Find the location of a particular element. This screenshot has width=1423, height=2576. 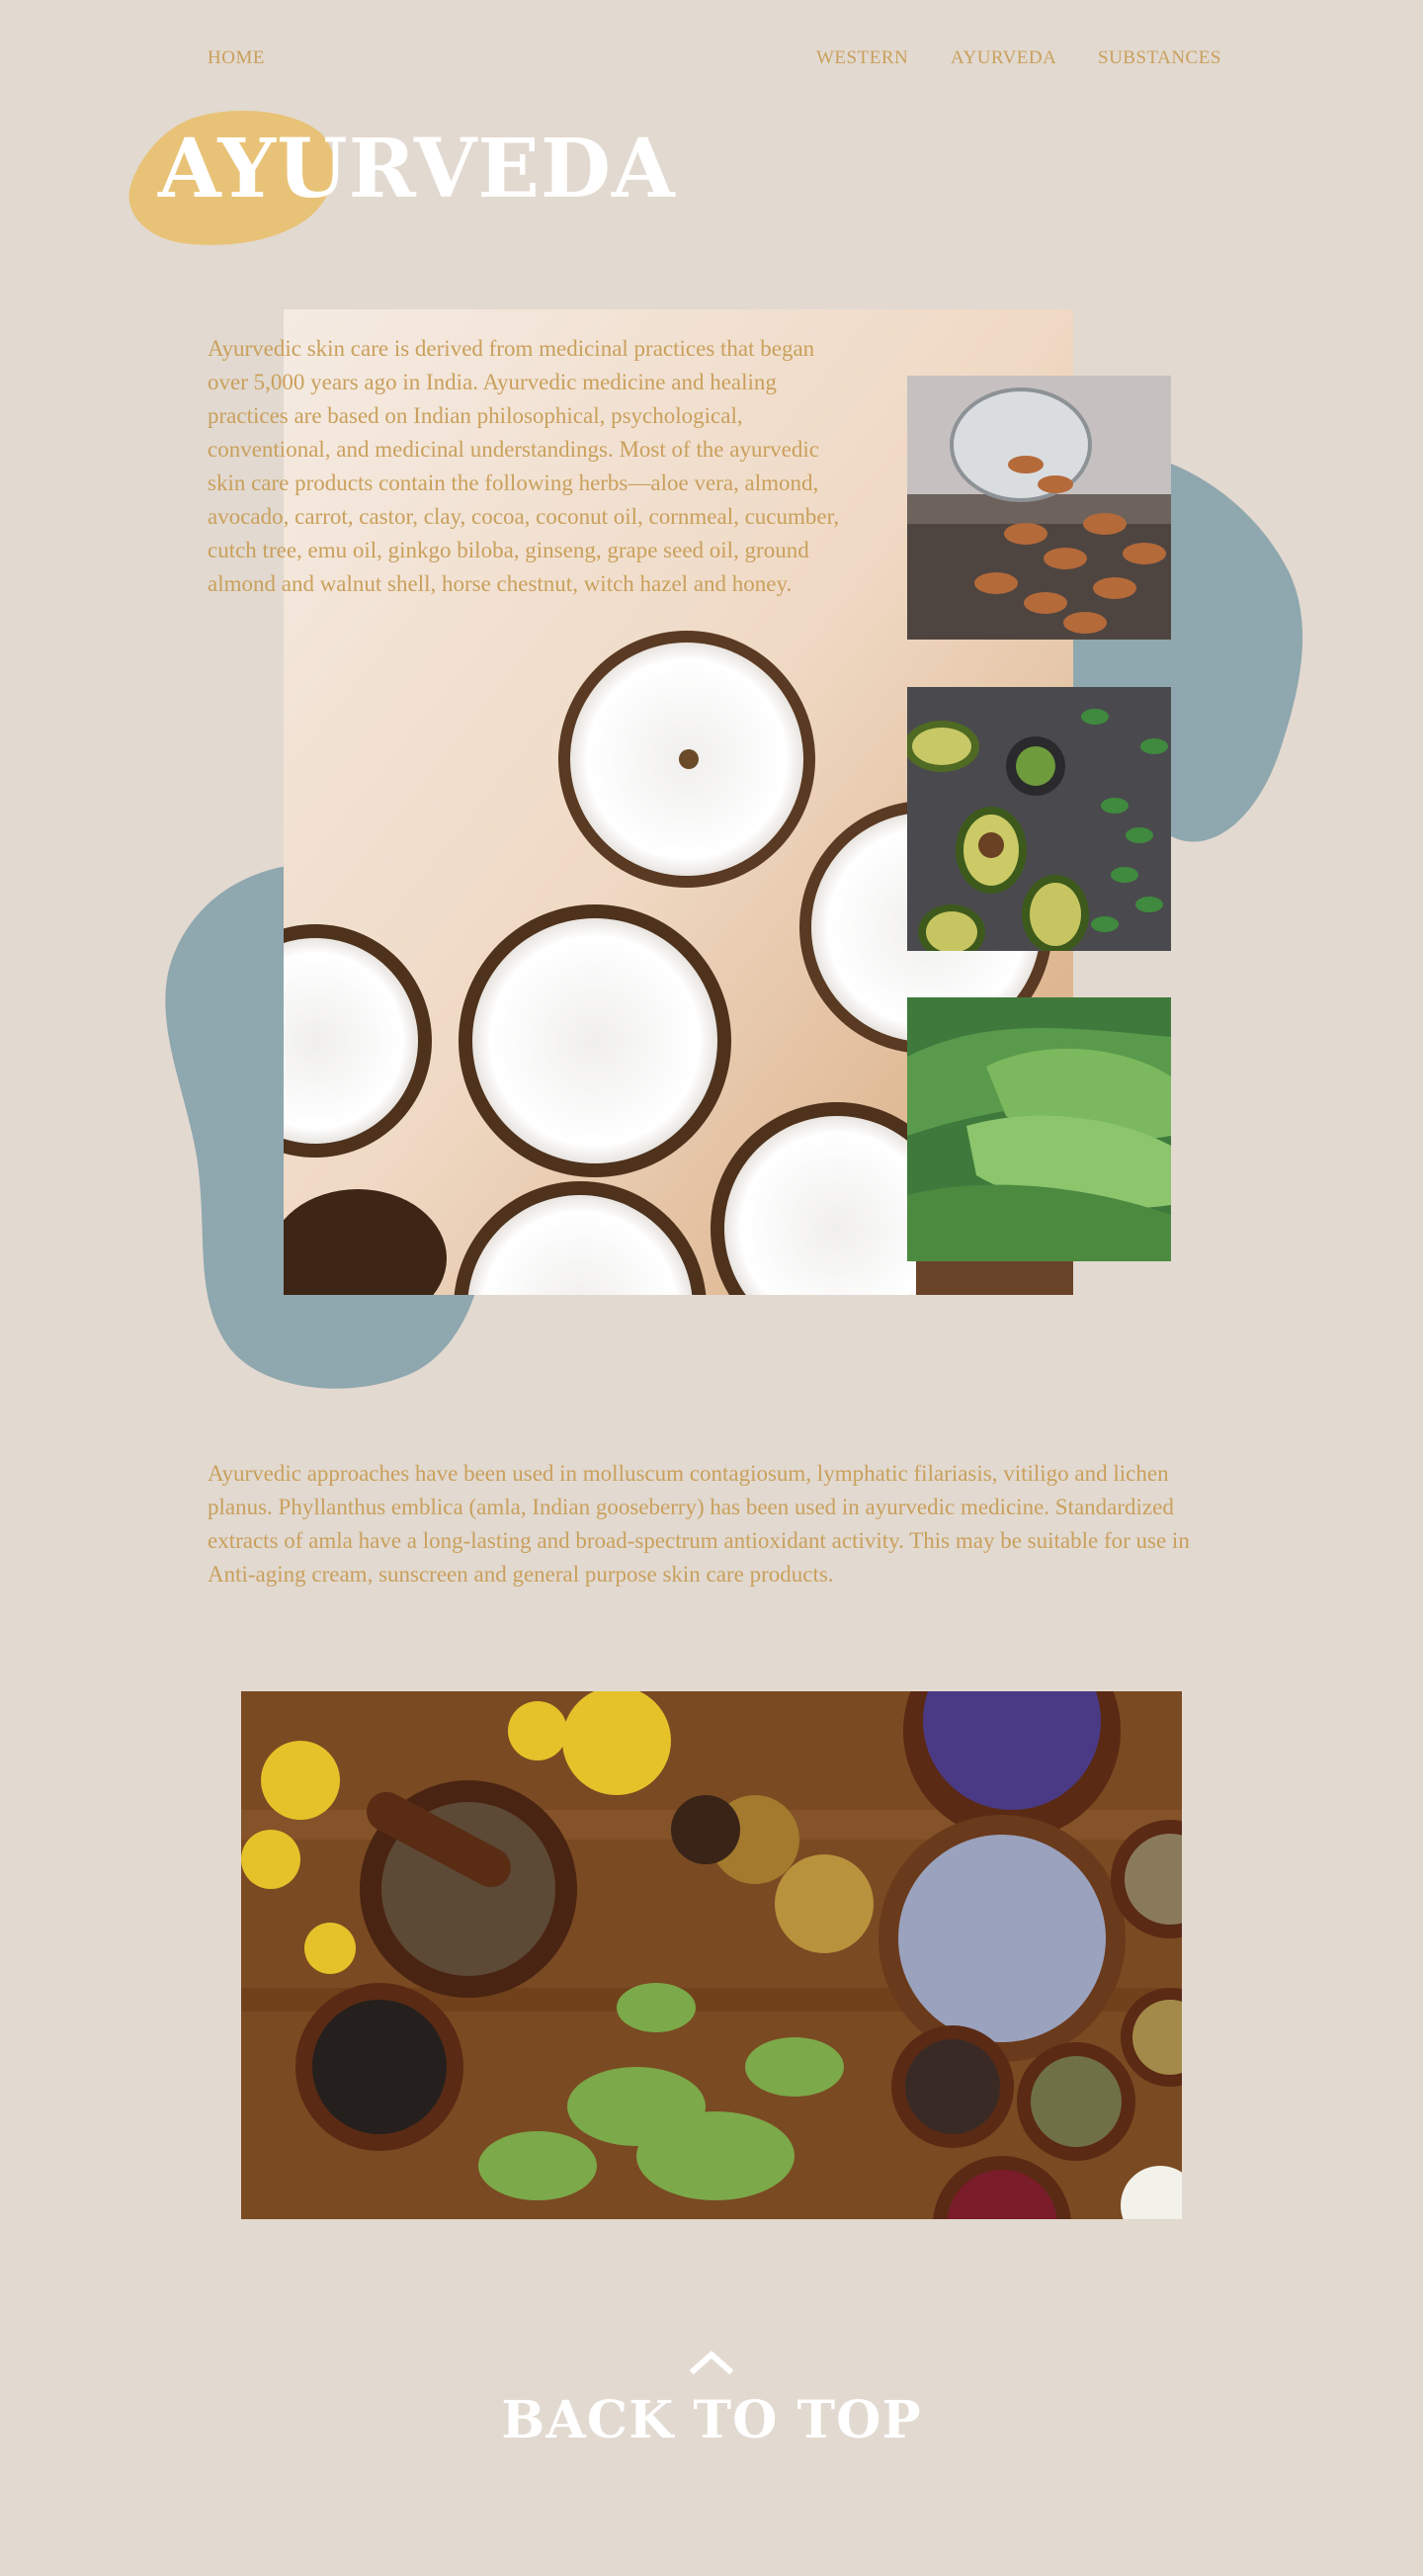

page-title: AYURVEDA is located at coordinates (417, 169).